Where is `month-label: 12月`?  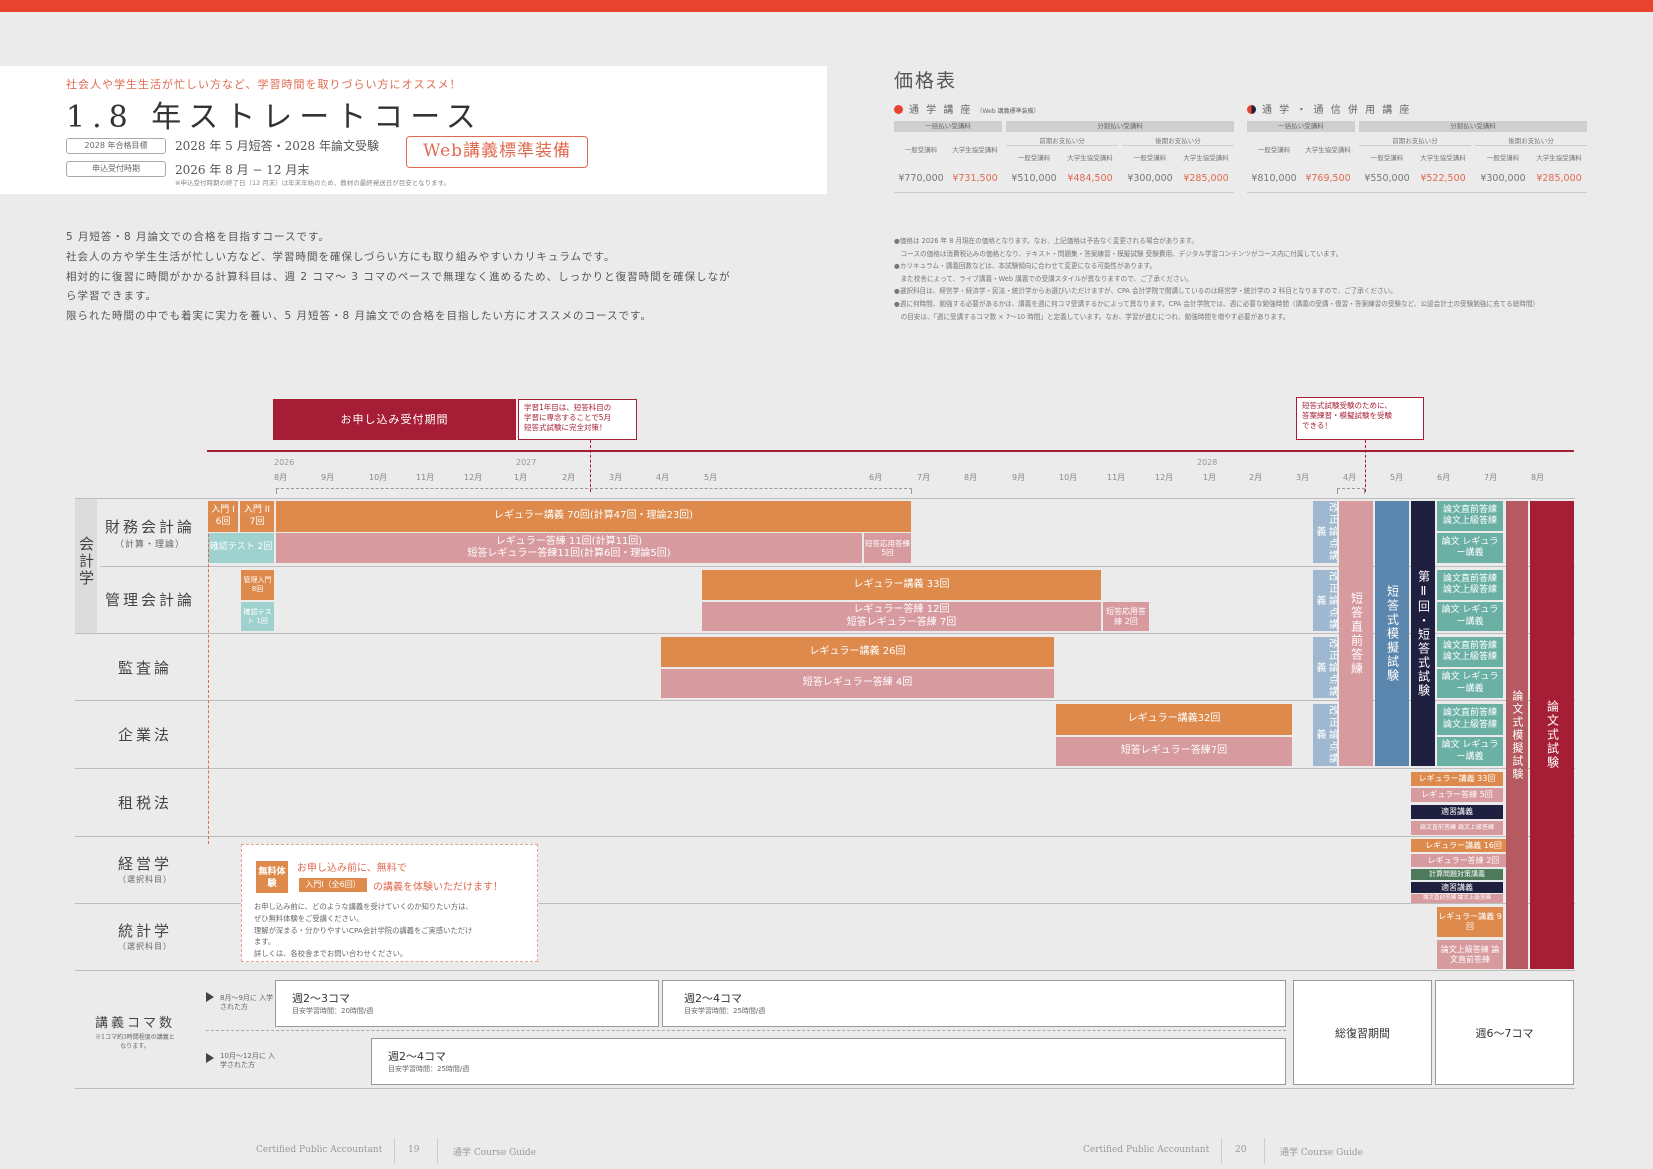 month-label: 12月 is located at coordinates (1164, 477).